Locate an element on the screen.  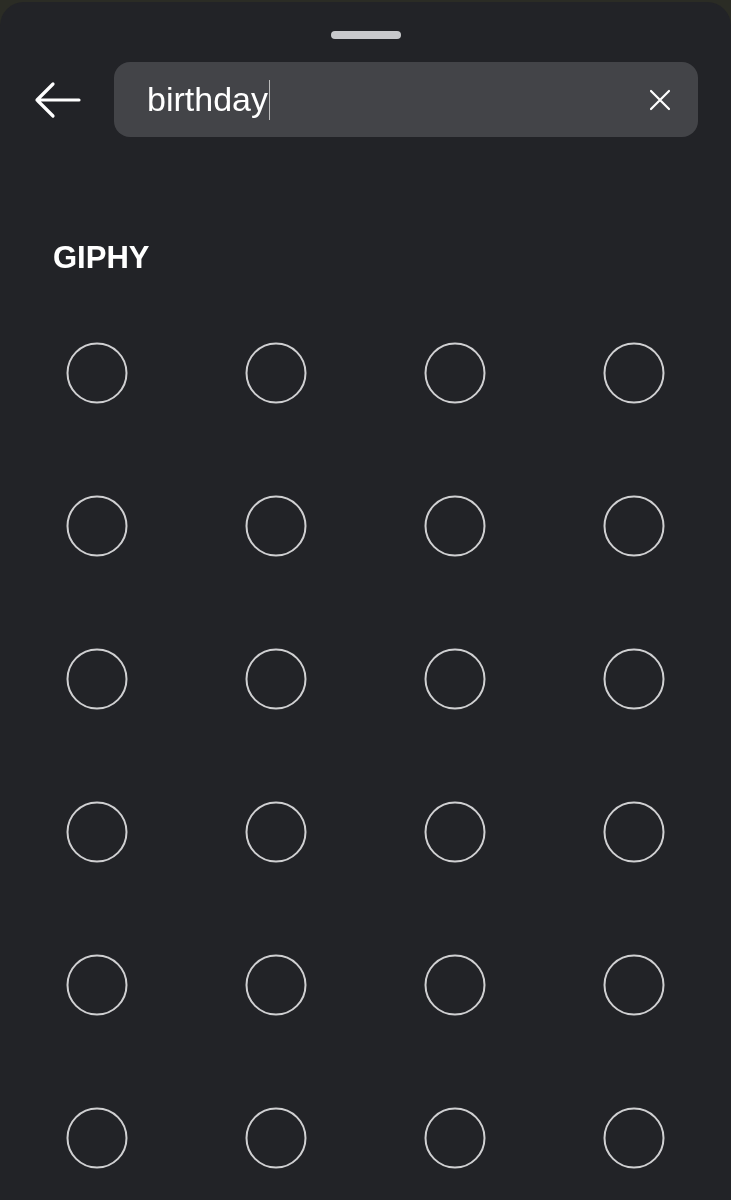
close-icon is located at coordinates (660, 99).